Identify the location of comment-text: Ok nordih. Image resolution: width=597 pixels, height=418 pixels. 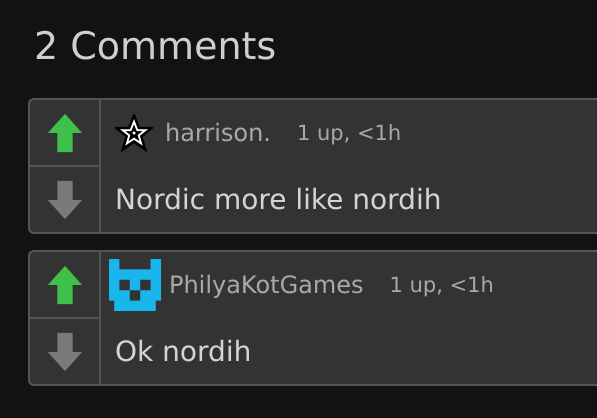
(183, 352).